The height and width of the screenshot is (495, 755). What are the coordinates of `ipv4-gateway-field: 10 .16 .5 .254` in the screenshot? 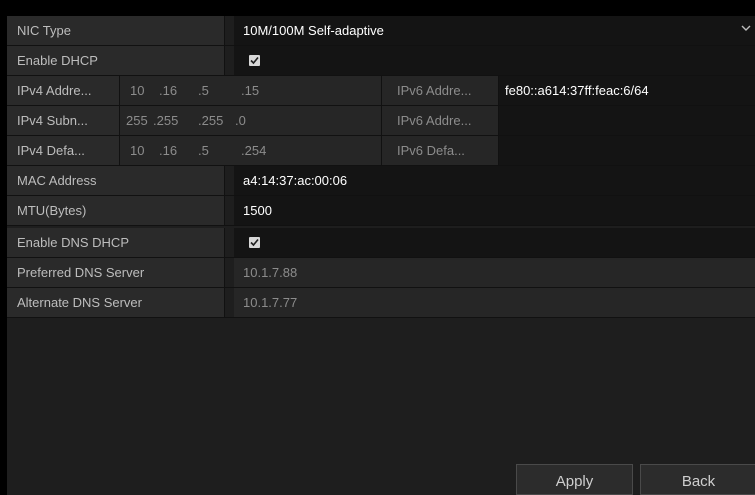 It's located at (250, 150).